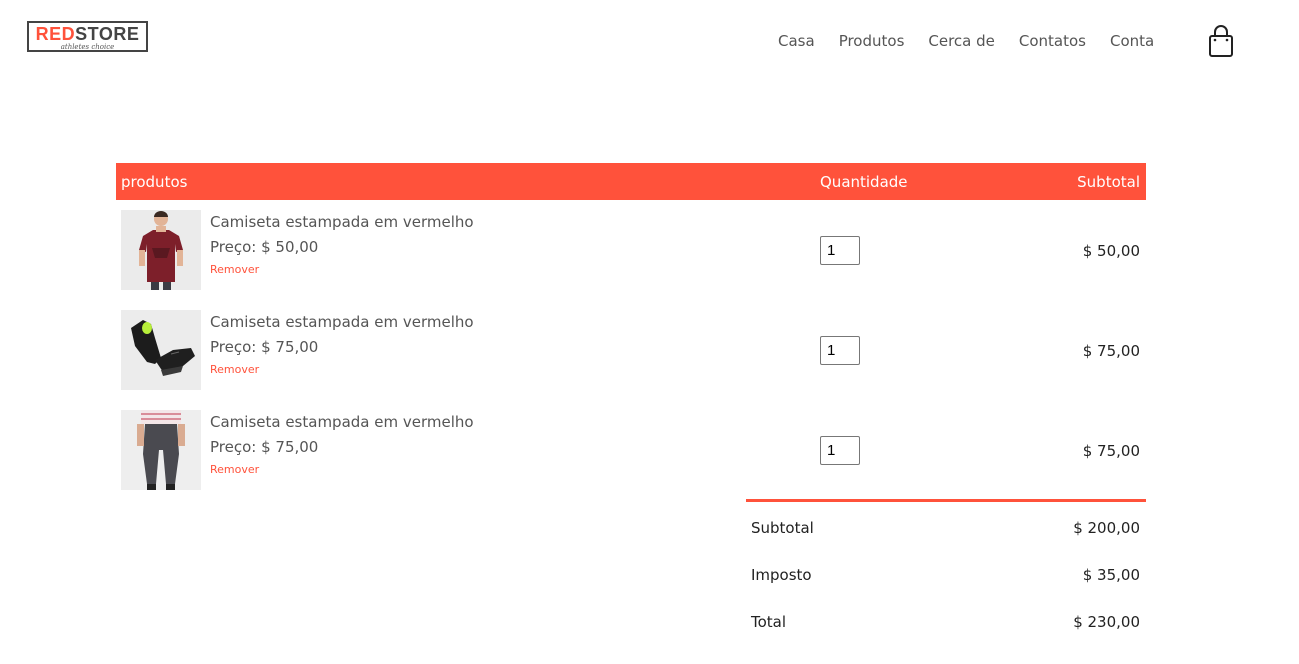 Image resolution: width=1299 pixels, height=664 pixels. What do you see at coordinates (1106, 528) in the screenshot?
I see `subtotal-value: $ 200,00` at bounding box center [1106, 528].